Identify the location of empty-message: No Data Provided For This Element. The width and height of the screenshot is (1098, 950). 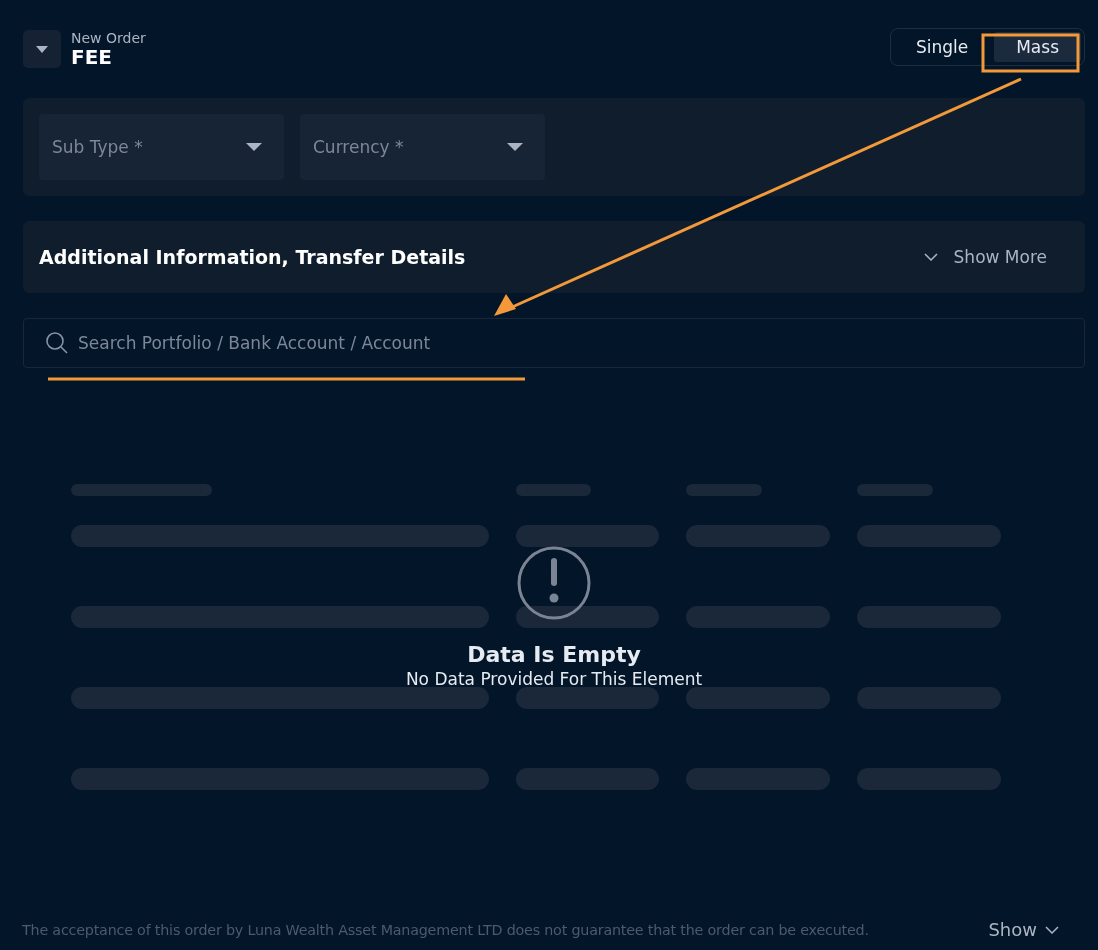
(554, 679).